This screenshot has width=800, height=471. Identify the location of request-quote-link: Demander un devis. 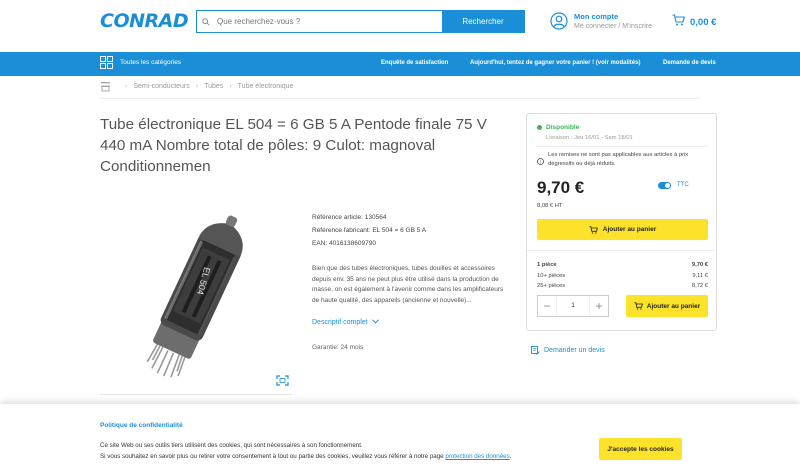
(568, 350).